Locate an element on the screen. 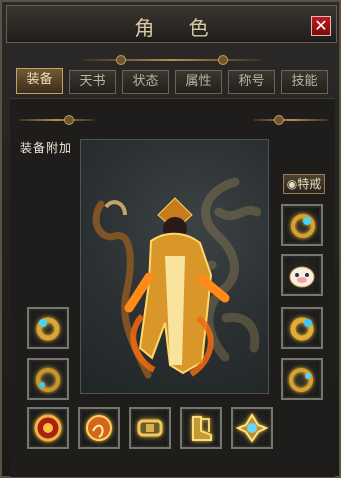 Image resolution: width=341 pixels, height=478 pixels. golden-boots-icon is located at coordinates (202, 428).